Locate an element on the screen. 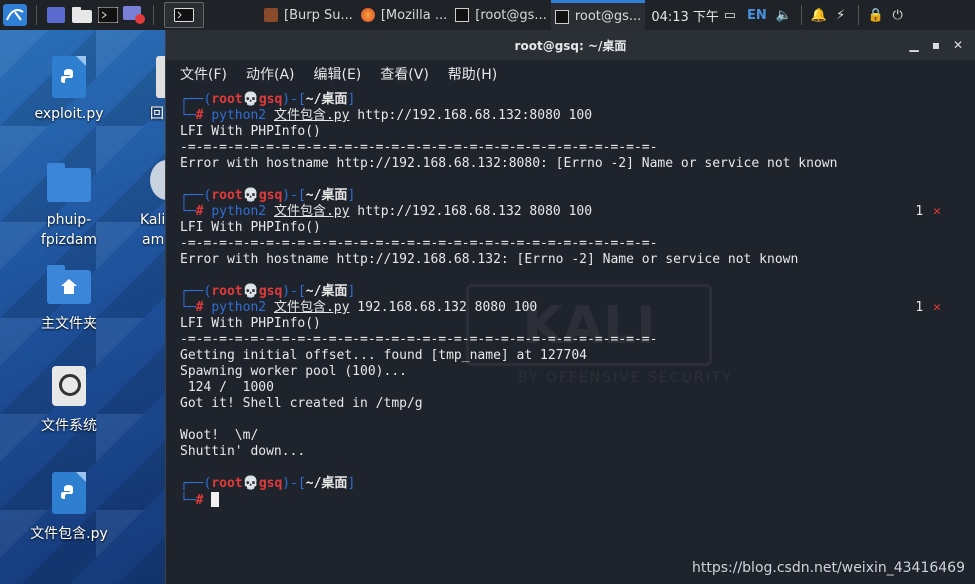 The width and height of the screenshot is (975, 584). power-icon: ⏻ is located at coordinates (898, 15).